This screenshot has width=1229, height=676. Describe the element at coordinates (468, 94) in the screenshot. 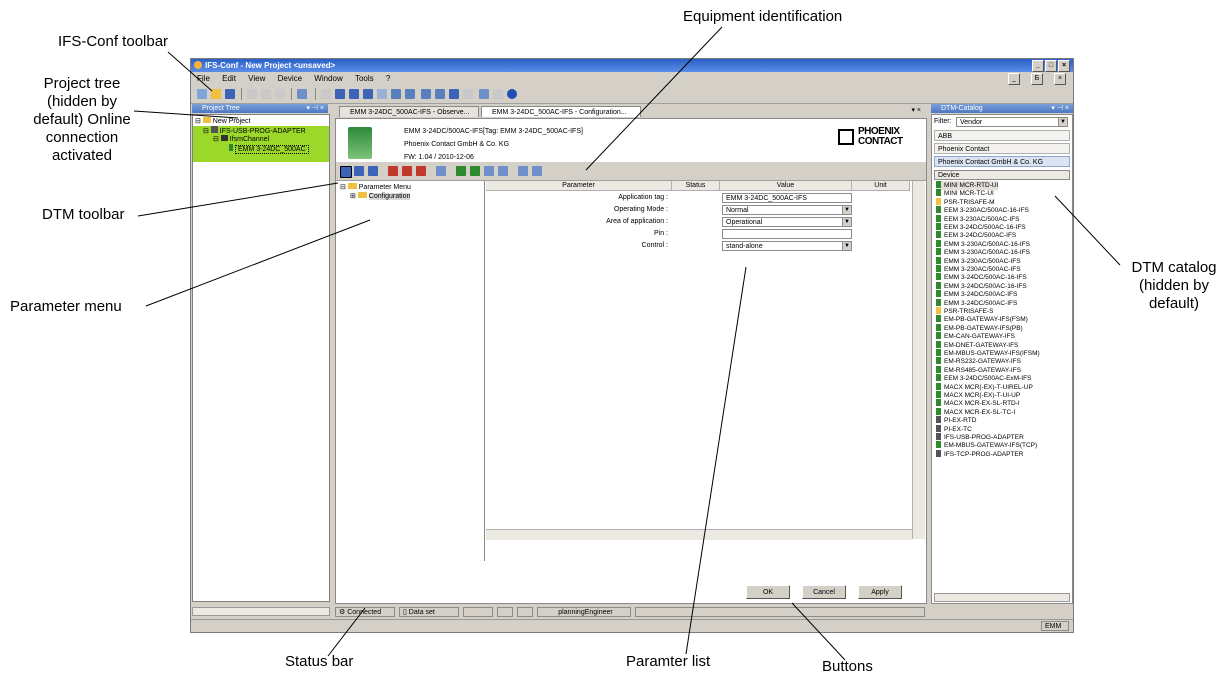

I see `tools-icon` at that location.